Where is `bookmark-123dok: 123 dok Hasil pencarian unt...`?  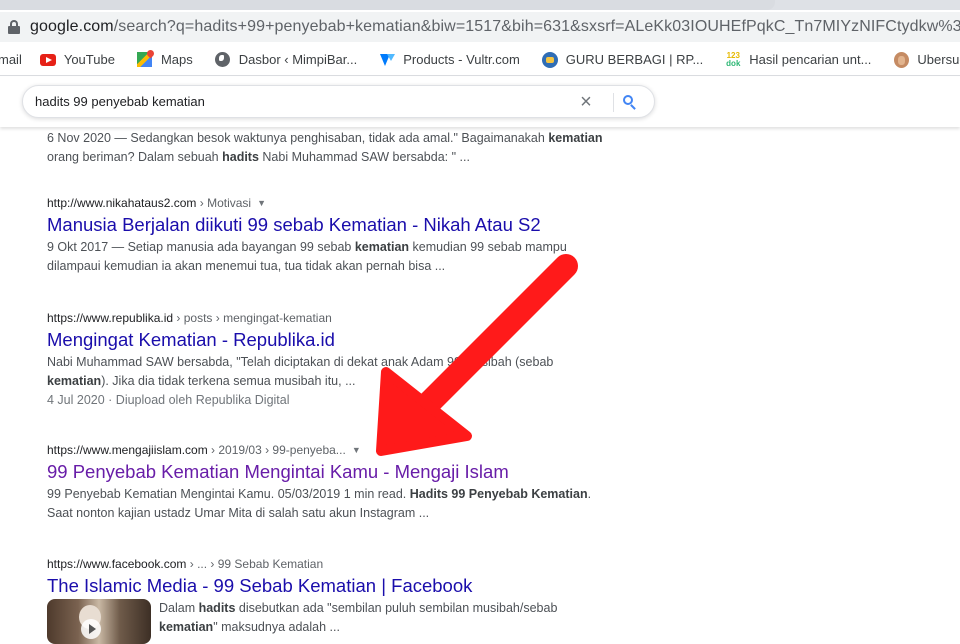 bookmark-123dok: 123 dok Hasil pencarian unt... is located at coordinates (798, 59).